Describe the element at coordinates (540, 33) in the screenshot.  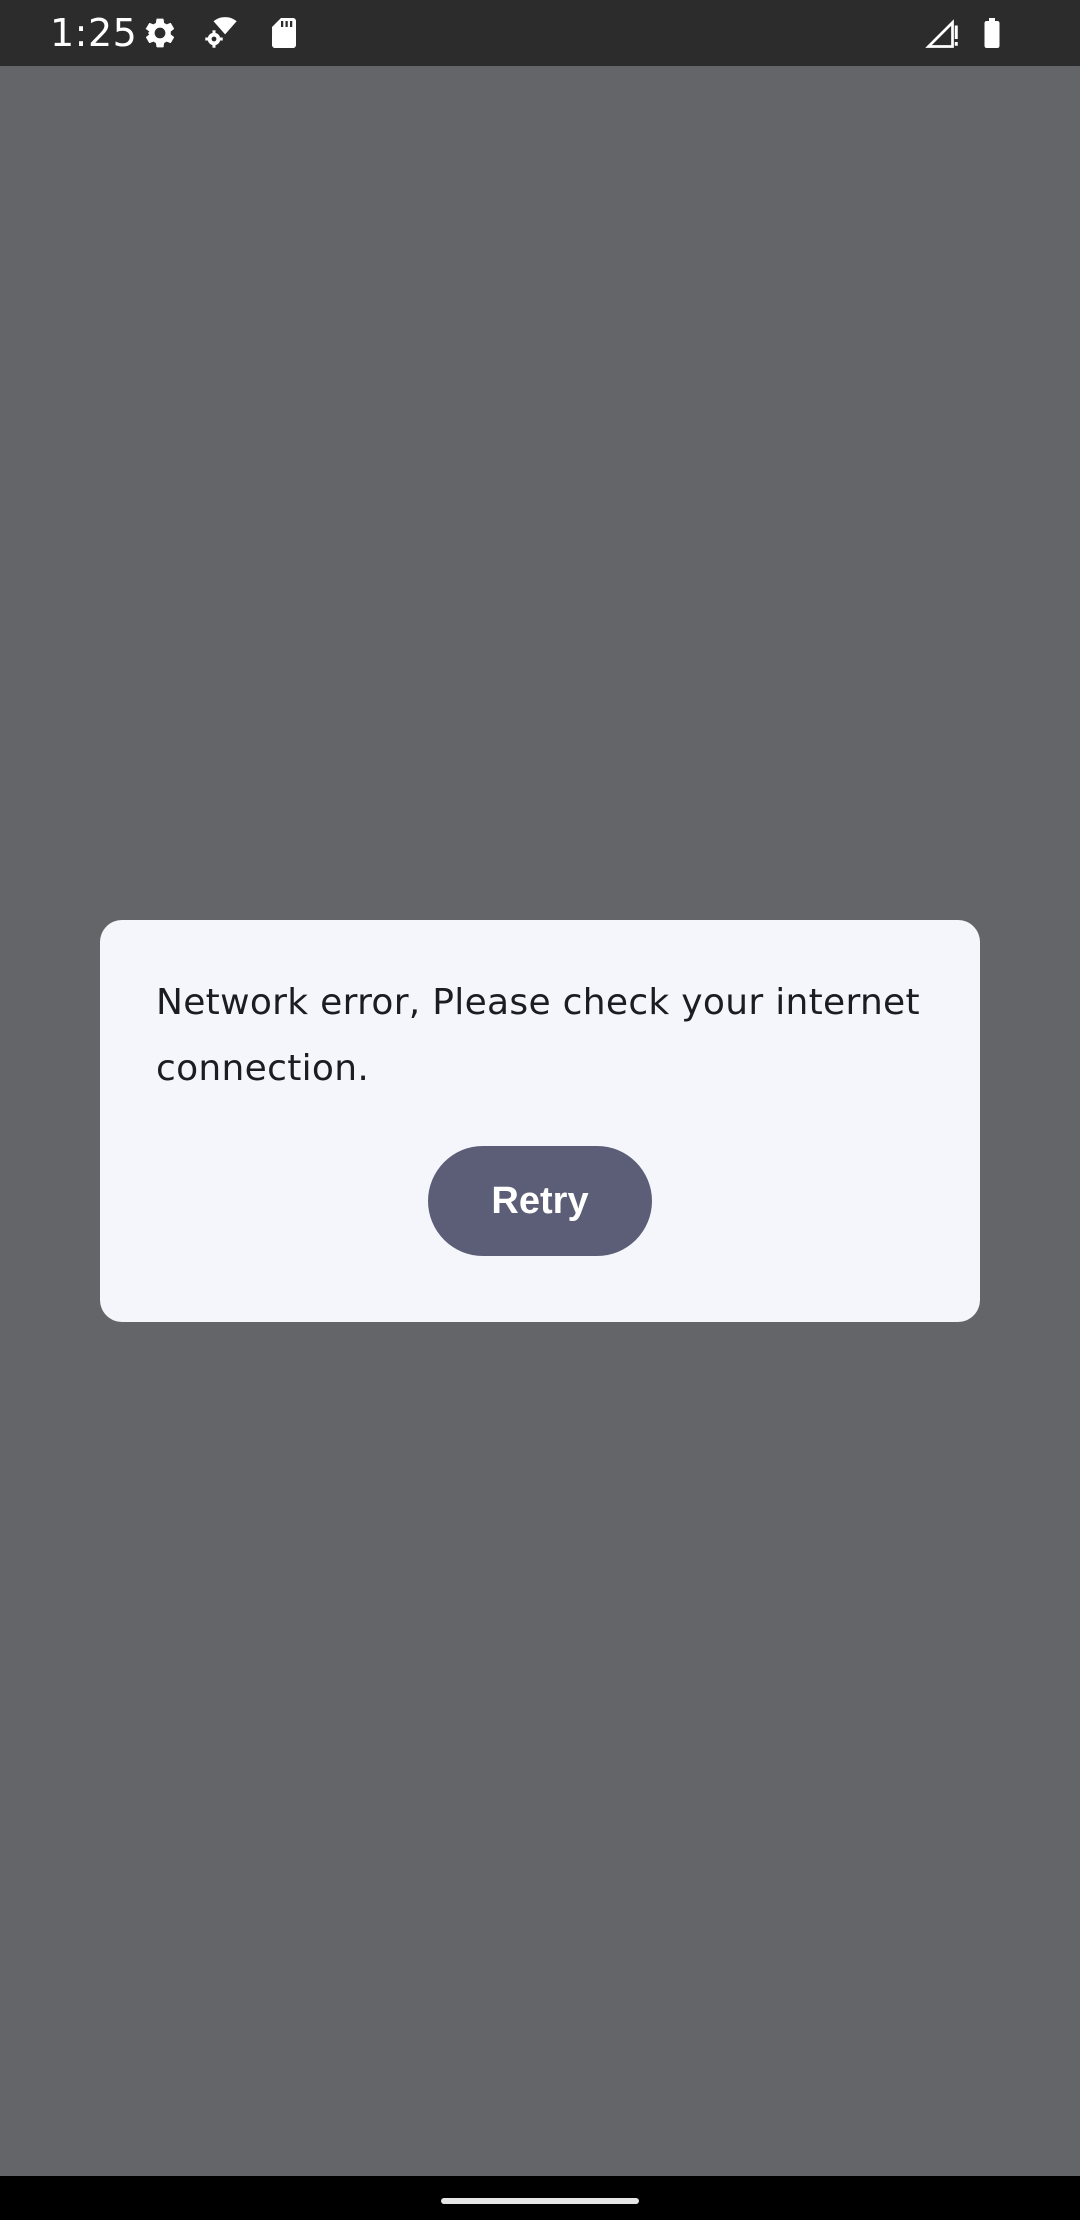
I see `status-bar: 1:25` at that location.